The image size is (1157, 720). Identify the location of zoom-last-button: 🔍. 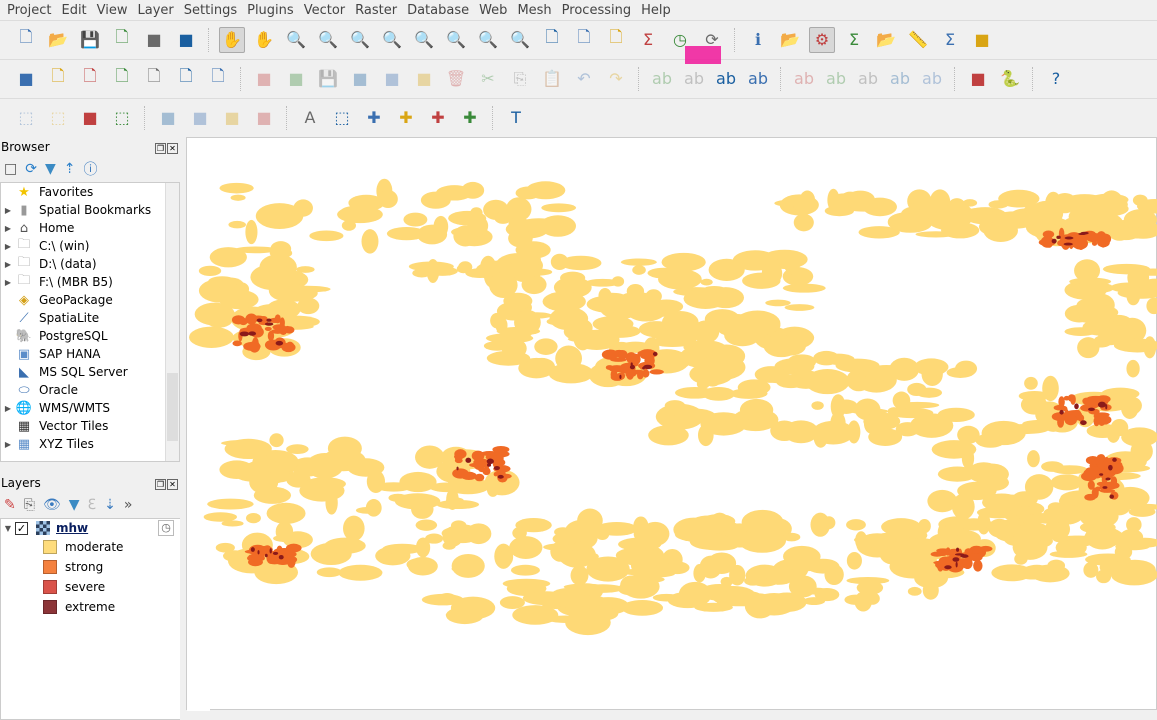
(488, 40).